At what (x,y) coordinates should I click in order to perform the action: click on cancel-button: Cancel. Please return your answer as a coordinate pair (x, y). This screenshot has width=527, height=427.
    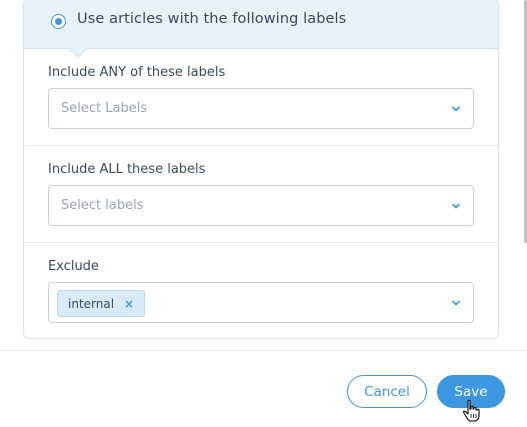
    Looking at the image, I should click on (387, 391).